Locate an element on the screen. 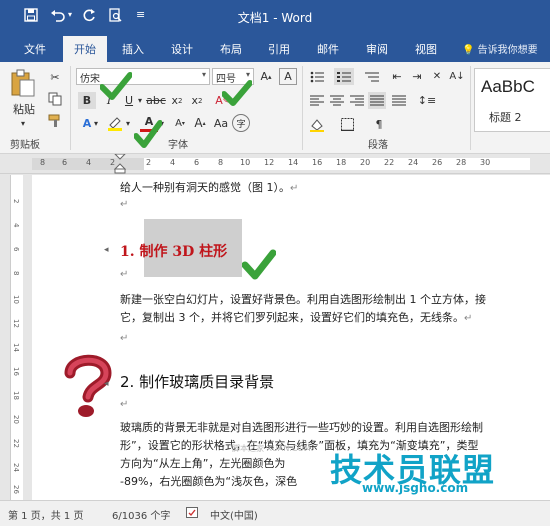 Image resolution: width=550 pixels, height=526 pixels. window-title: 文档1 - Word is located at coordinates (275, 18).